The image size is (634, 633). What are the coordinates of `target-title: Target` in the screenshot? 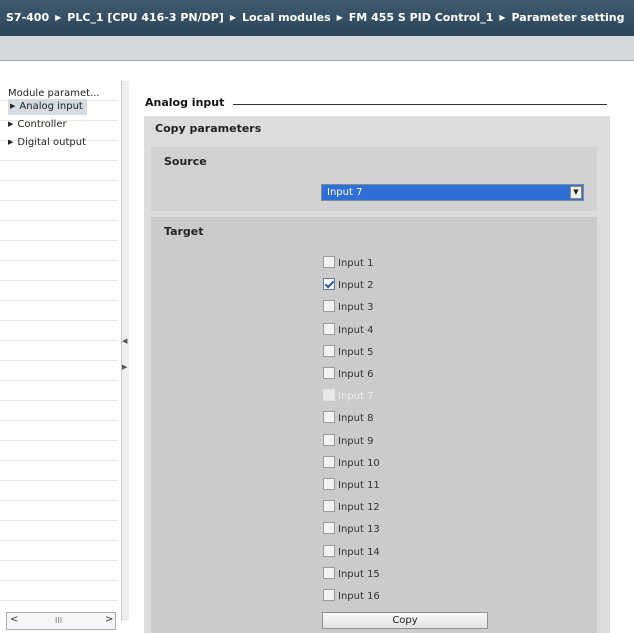 It's located at (184, 231).